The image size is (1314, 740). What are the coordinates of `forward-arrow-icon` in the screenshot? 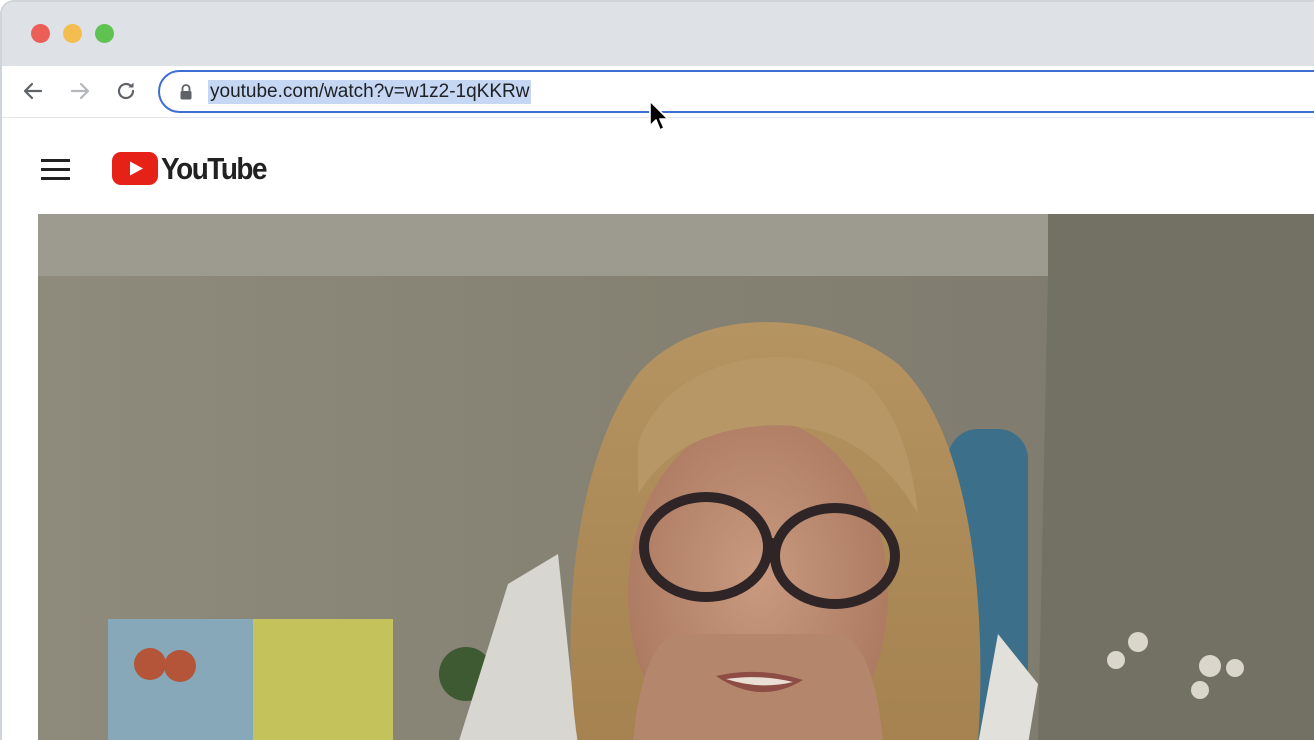 It's located at (80, 91).